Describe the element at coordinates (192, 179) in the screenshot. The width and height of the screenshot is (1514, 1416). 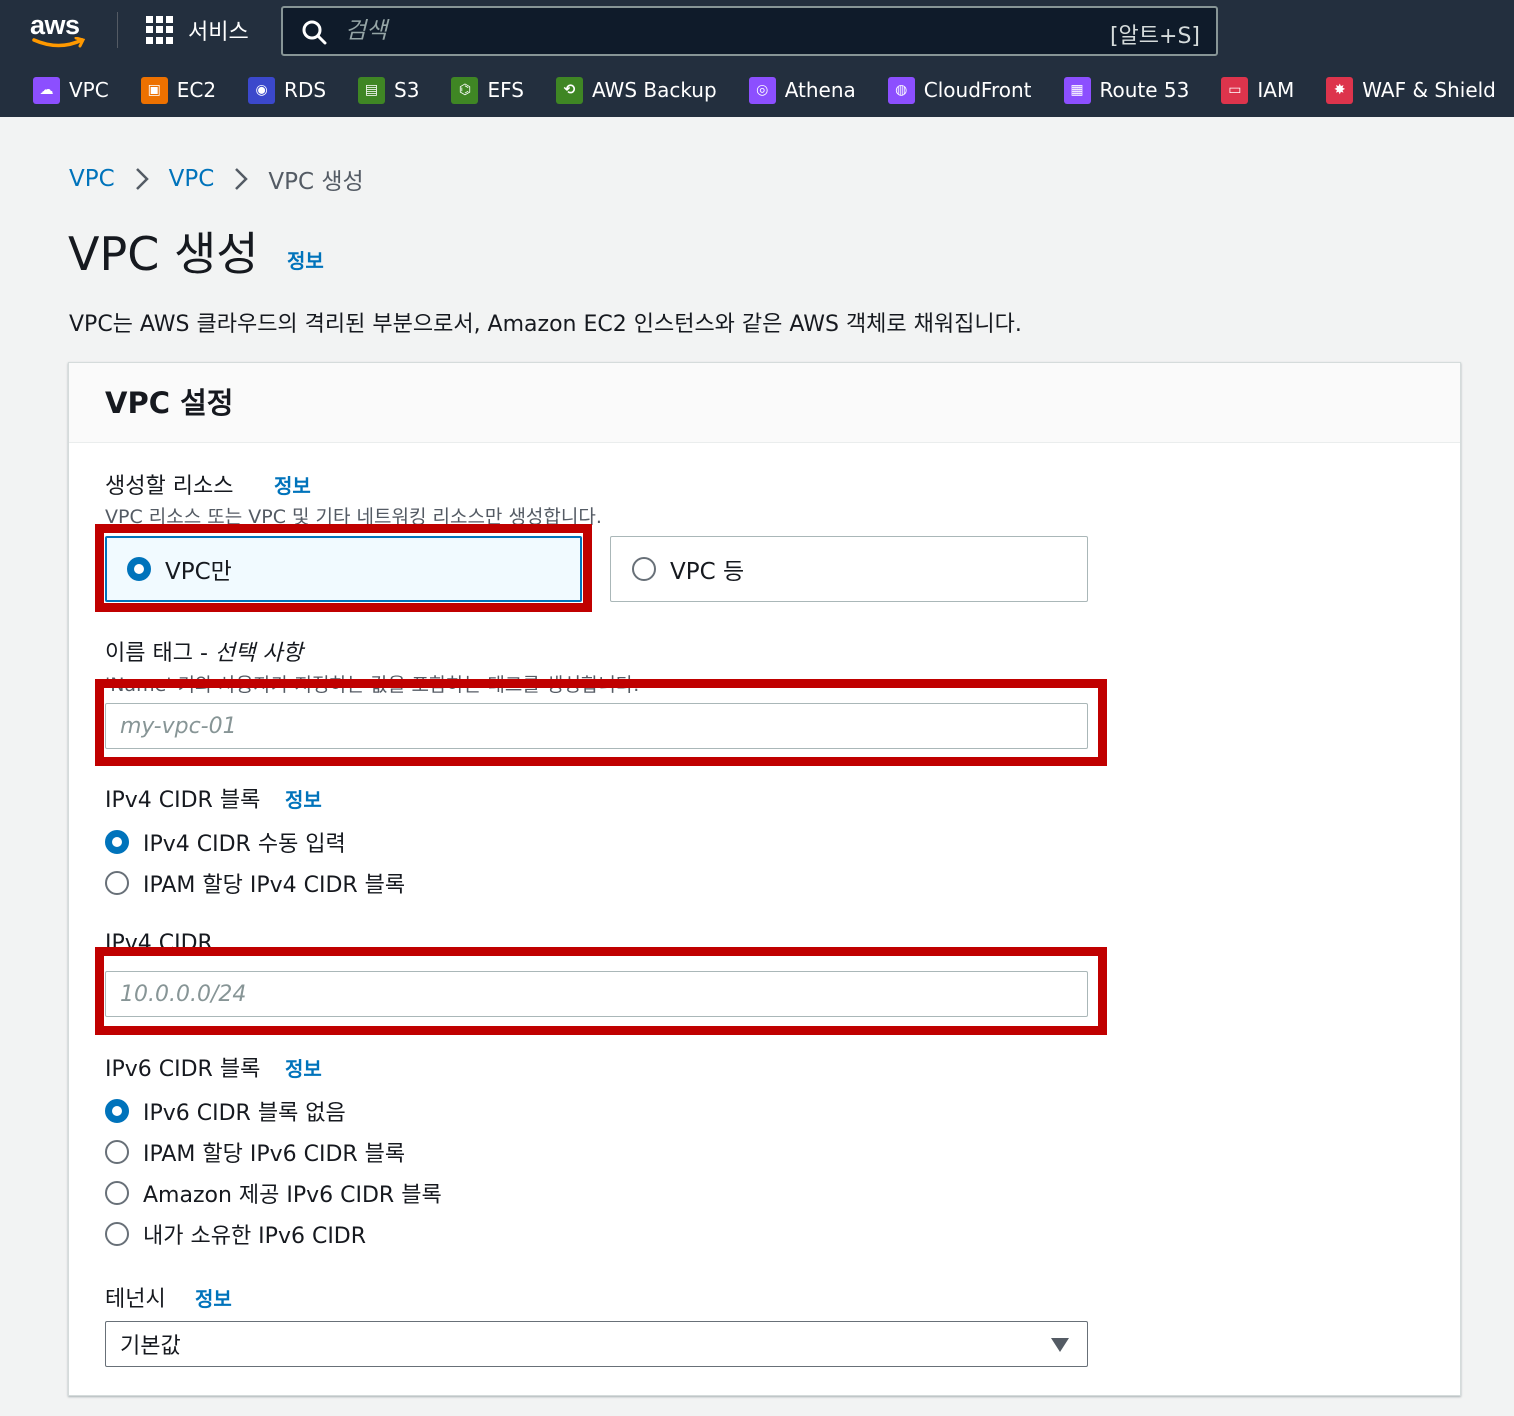
I see `breadcrumb-vpc: VPC` at that location.